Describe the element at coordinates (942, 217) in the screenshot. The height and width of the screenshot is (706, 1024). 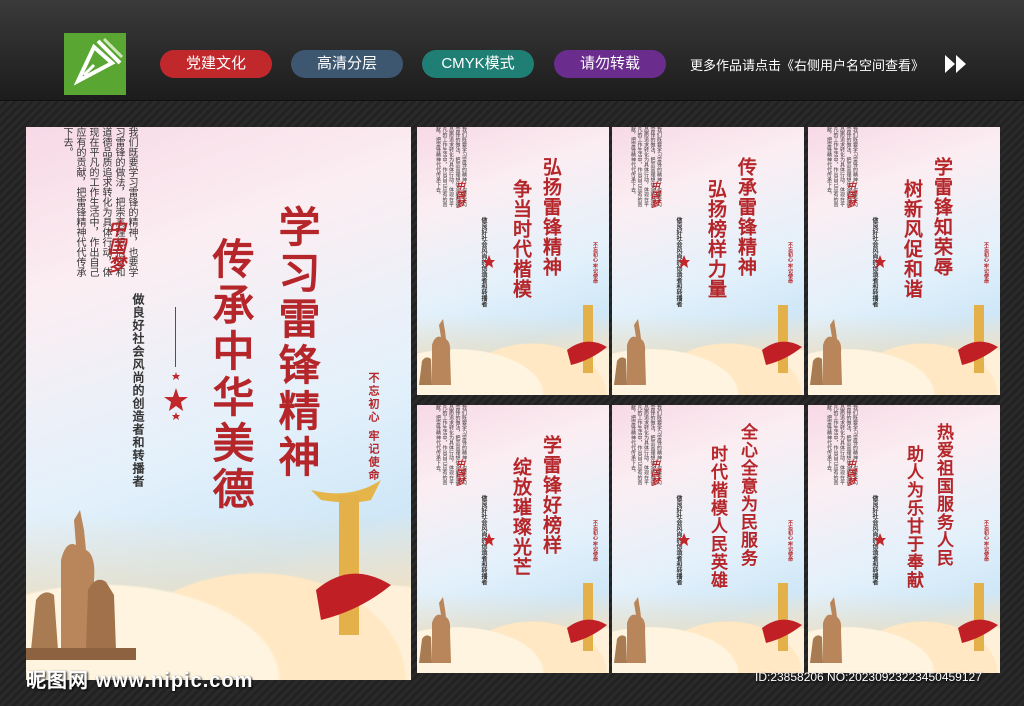
I see `poster-title-line1: 学雷锋知荣辱` at that location.